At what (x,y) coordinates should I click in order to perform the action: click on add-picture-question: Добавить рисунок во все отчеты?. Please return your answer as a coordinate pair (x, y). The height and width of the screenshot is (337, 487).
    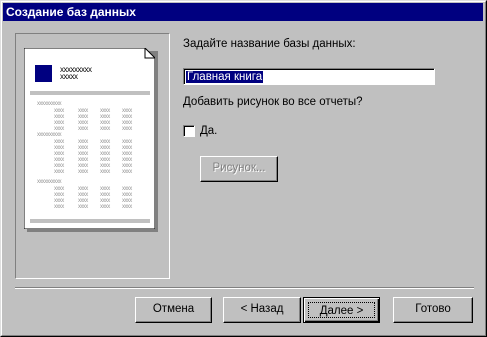
    Looking at the image, I should click on (273, 102).